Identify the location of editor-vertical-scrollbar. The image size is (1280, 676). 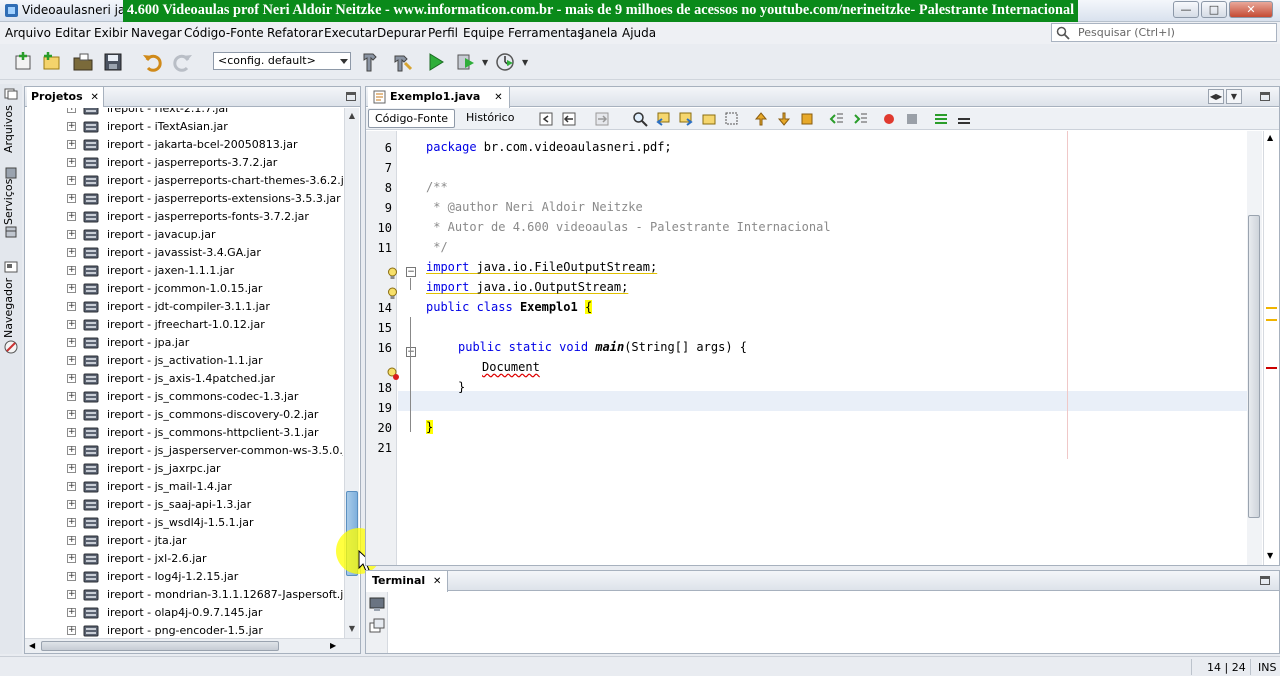
(1254, 348).